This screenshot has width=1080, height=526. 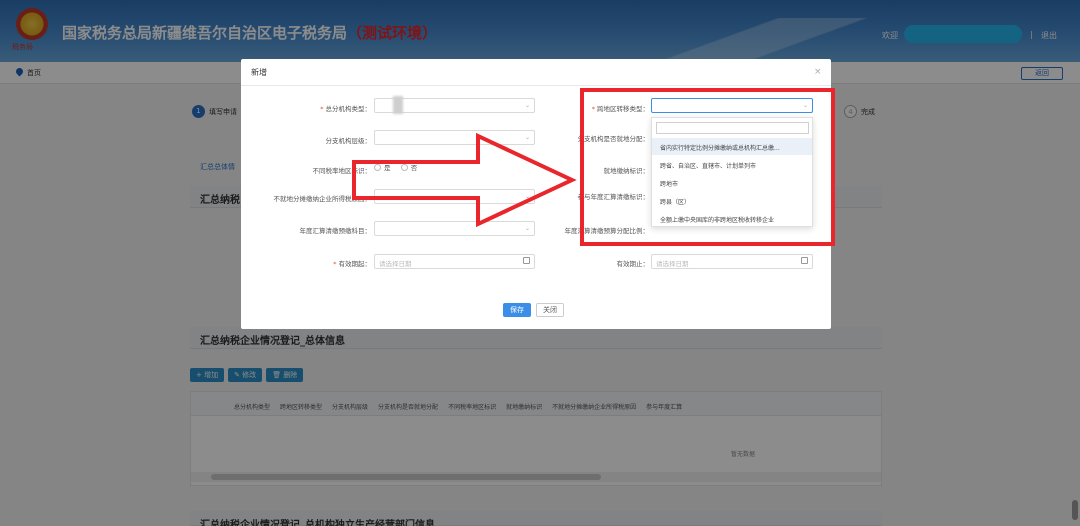 What do you see at coordinates (398, 105) in the screenshot?
I see `redacted-value` at bounding box center [398, 105].